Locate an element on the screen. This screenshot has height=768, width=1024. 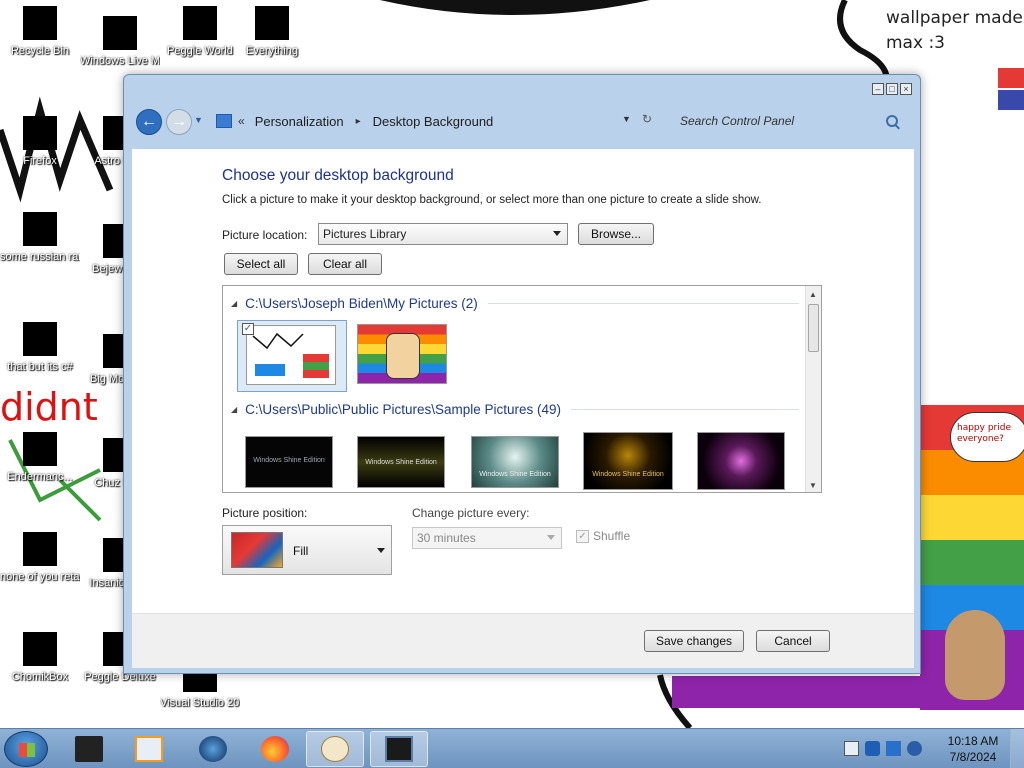
thumbnail-checkbox: ✓ is located at coordinates (248, 329).